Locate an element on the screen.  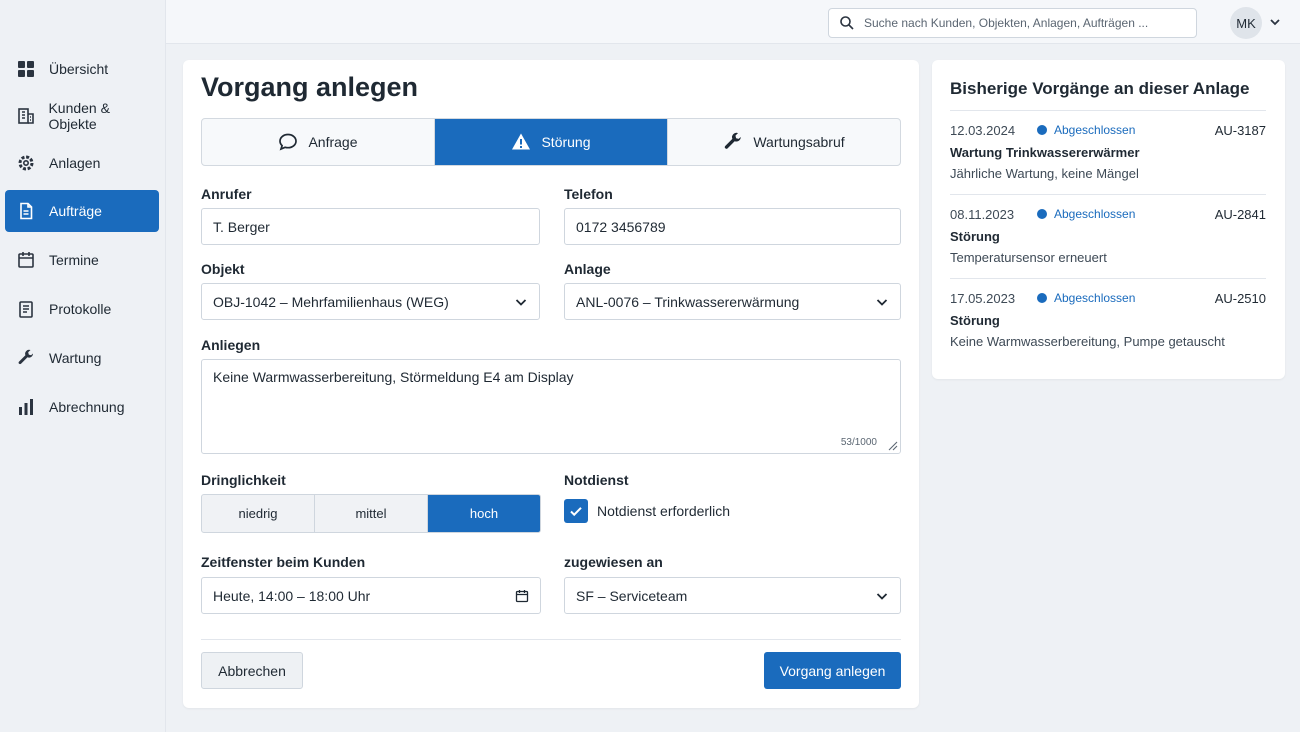
caller-label: Anrufer is located at coordinates (226, 194).